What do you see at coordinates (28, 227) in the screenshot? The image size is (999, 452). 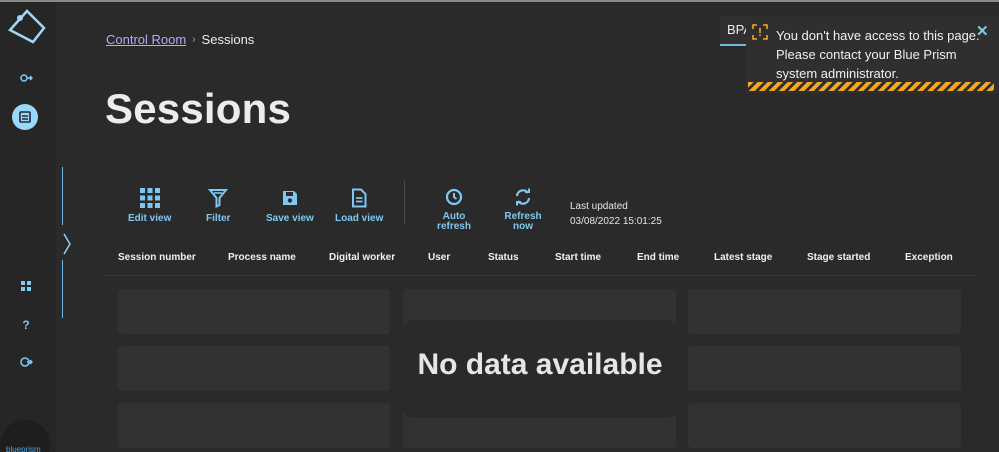 I see `sidebar: ? blueprism` at bounding box center [28, 227].